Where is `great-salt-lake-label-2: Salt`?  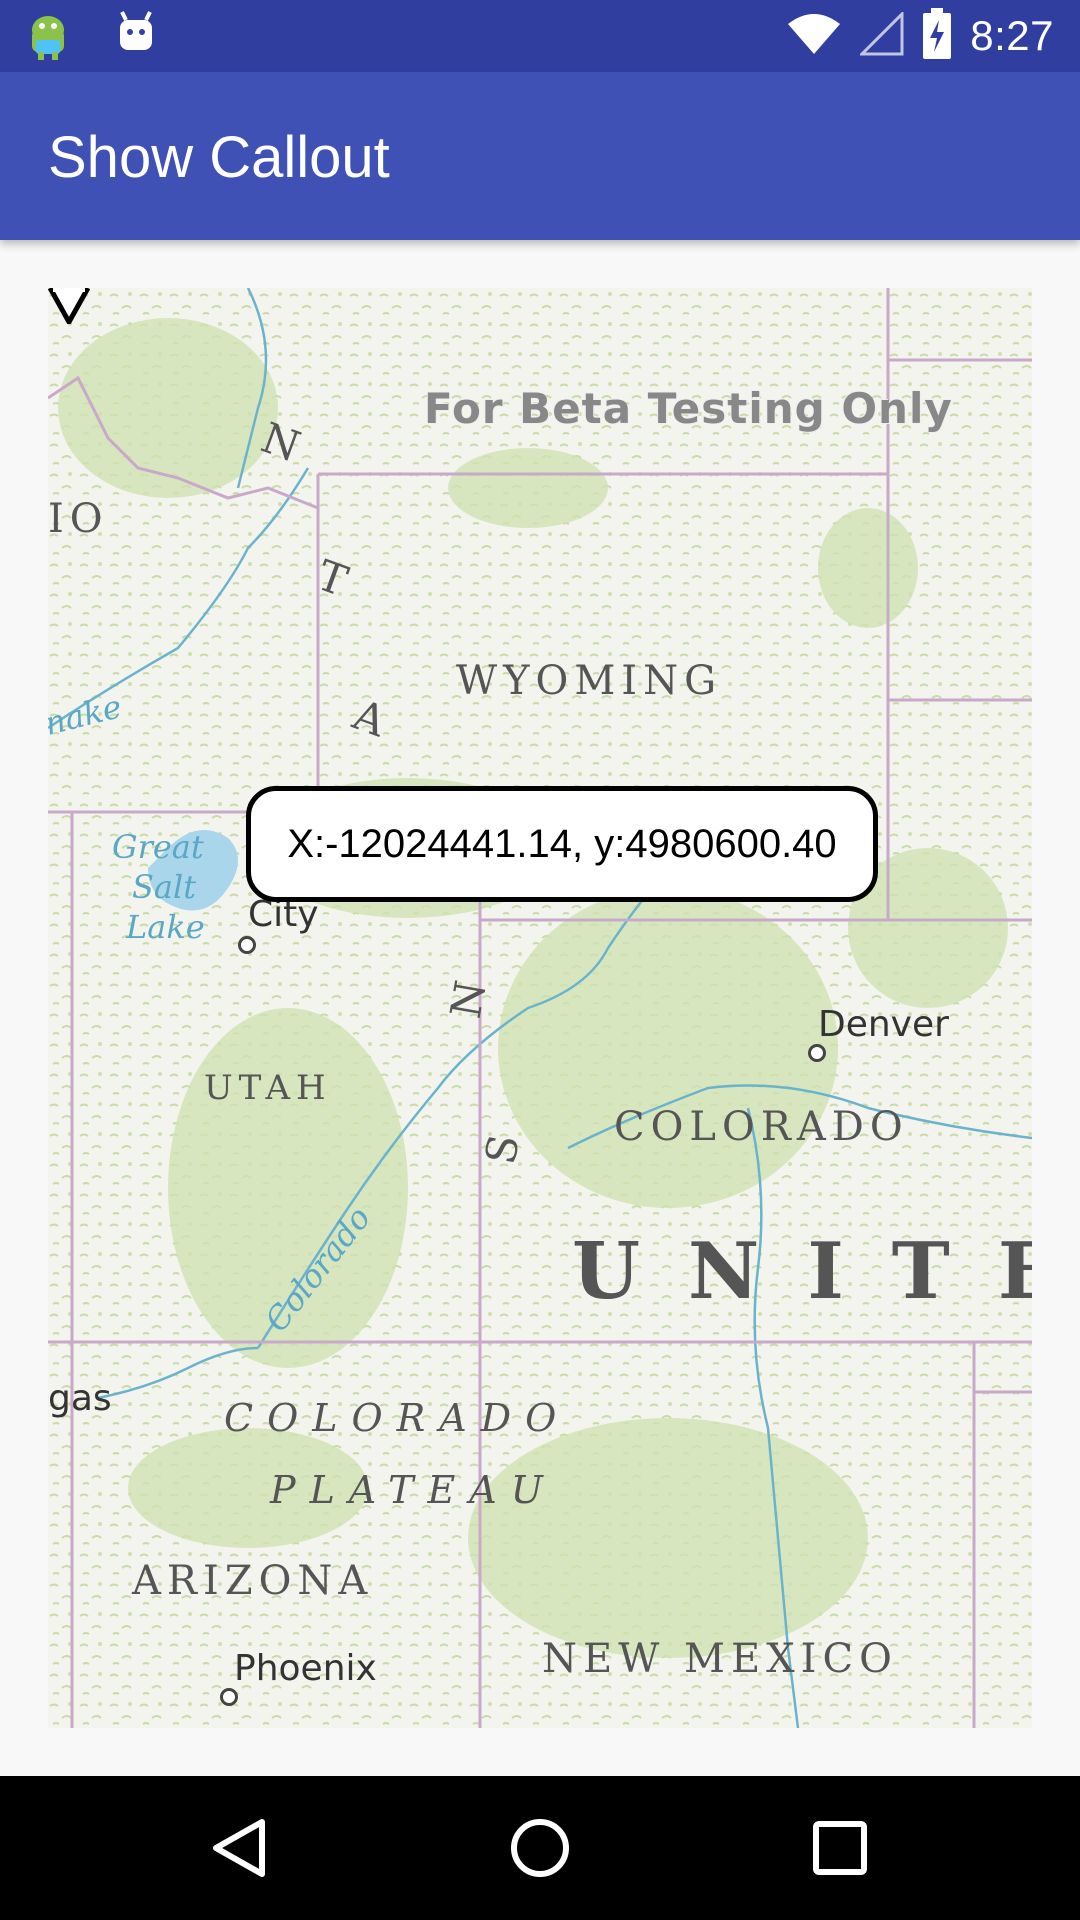 great-salt-lake-label-2: Salt is located at coordinates (164, 887).